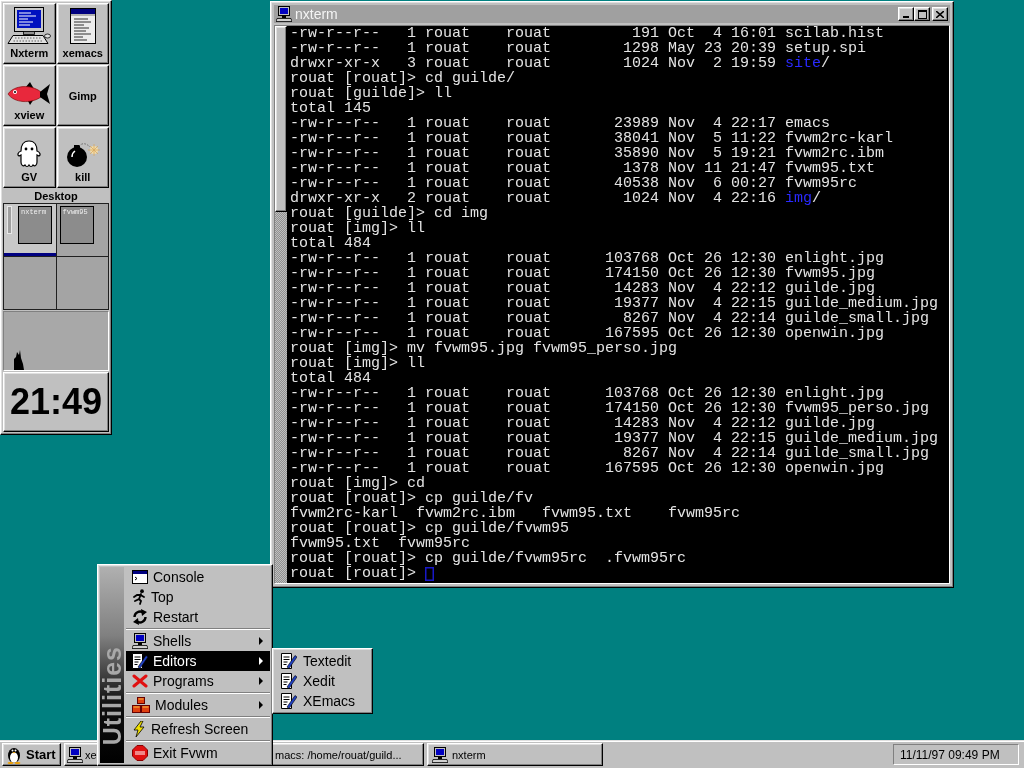 This screenshot has height=768, width=1024. Describe the element at coordinates (412, 498) in the screenshot. I see `terminal-line: rouat [rouat]> cp guilde/fv` at that location.